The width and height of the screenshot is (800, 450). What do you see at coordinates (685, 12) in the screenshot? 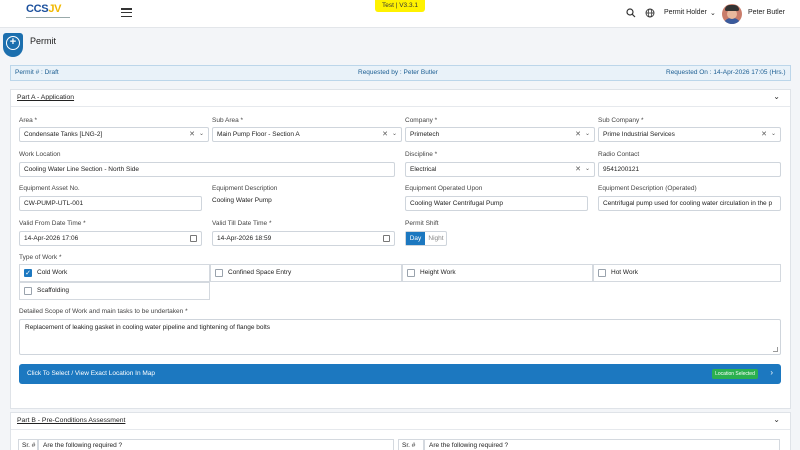
I see `role-selector: Permit Holder` at bounding box center [685, 12].